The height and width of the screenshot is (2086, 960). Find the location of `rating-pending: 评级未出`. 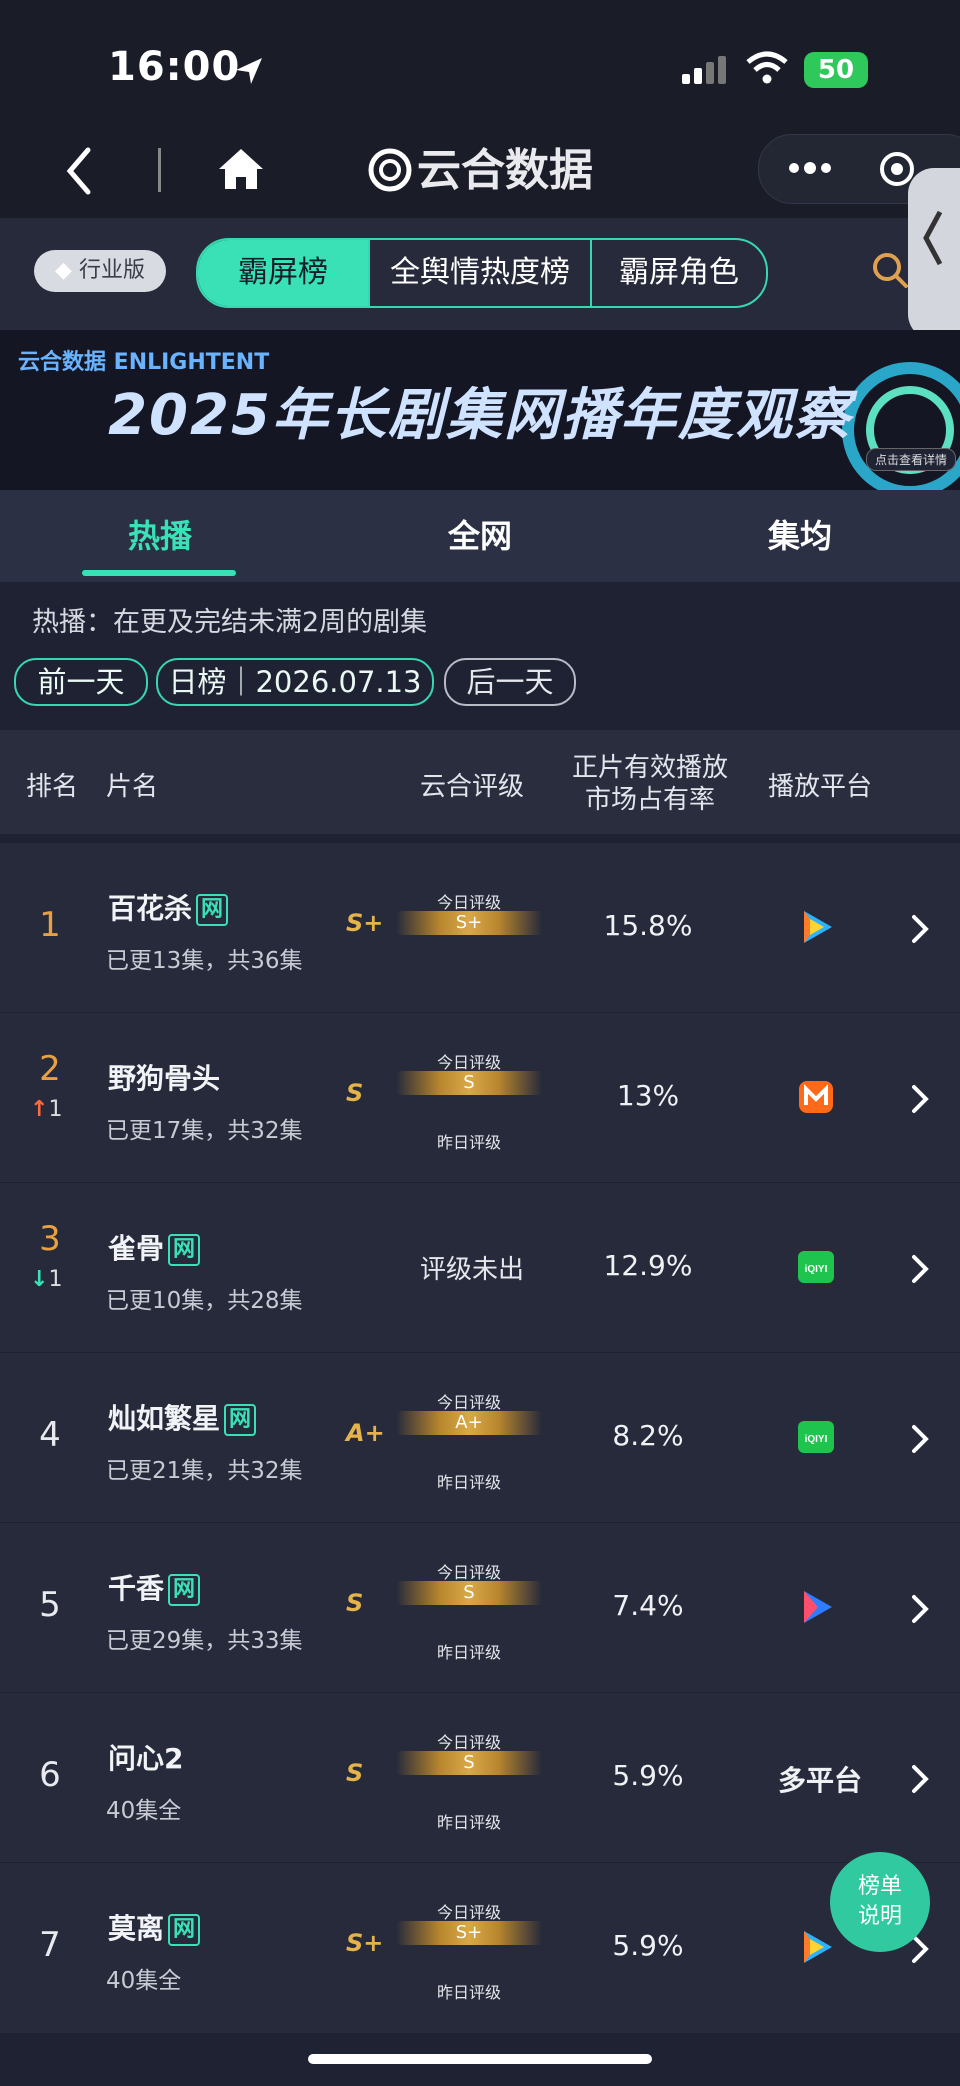

rating-pending: 评级未出 is located at coordinates (472, 1270).